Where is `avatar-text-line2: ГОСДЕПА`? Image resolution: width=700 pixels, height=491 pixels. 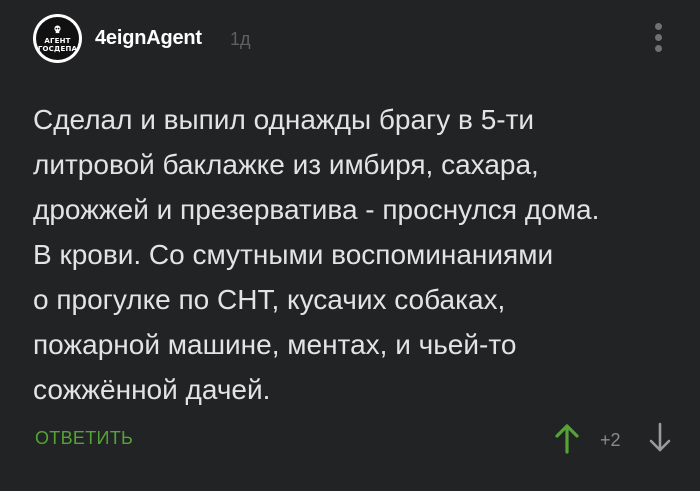
avatar-text-line2: ГОСДЕПА is located at coordinates (57, 48).